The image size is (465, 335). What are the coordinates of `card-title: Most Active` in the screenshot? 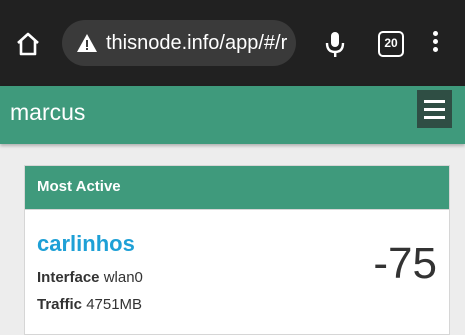 It's located at (79, 186).